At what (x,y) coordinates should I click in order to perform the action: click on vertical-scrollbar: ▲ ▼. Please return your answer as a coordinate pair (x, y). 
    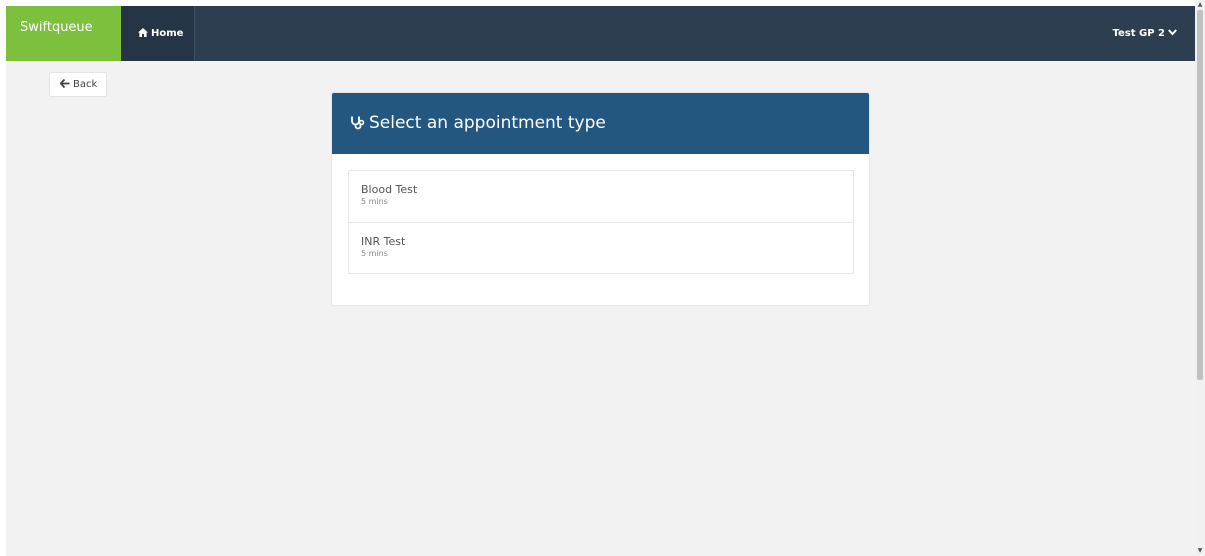
    Looking at the image, I should click on (1200, 278).